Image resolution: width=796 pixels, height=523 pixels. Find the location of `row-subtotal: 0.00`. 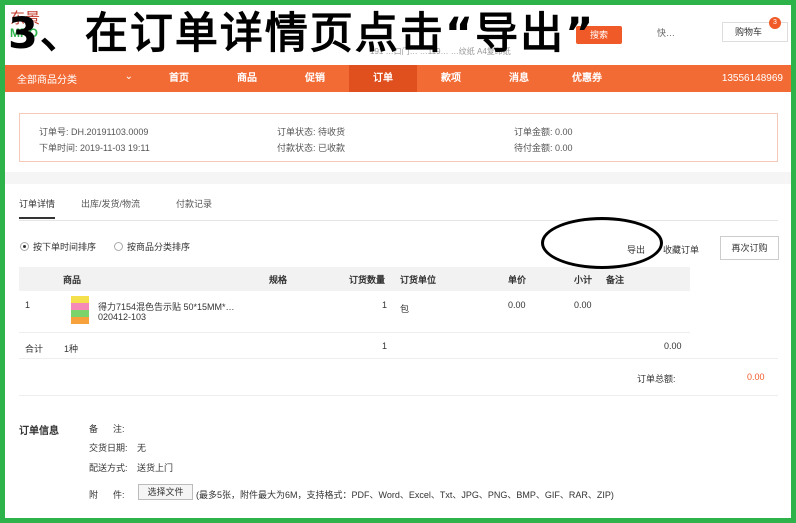

row-subtotal: 0.00 is located at coordinates (583, 305).